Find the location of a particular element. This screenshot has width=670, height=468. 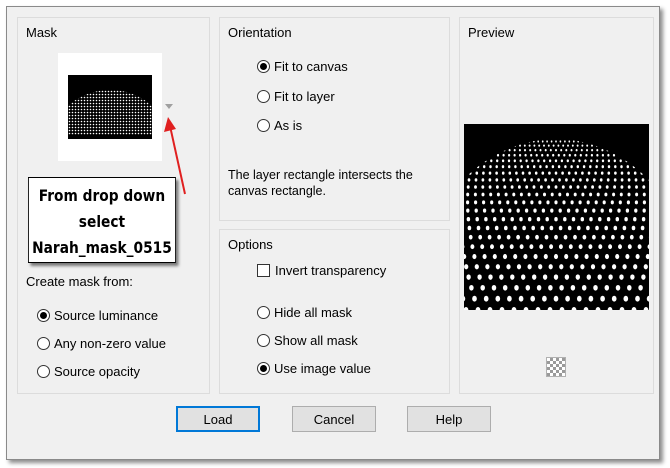

annotation-arrow-line is located at coordinates (177, 160).